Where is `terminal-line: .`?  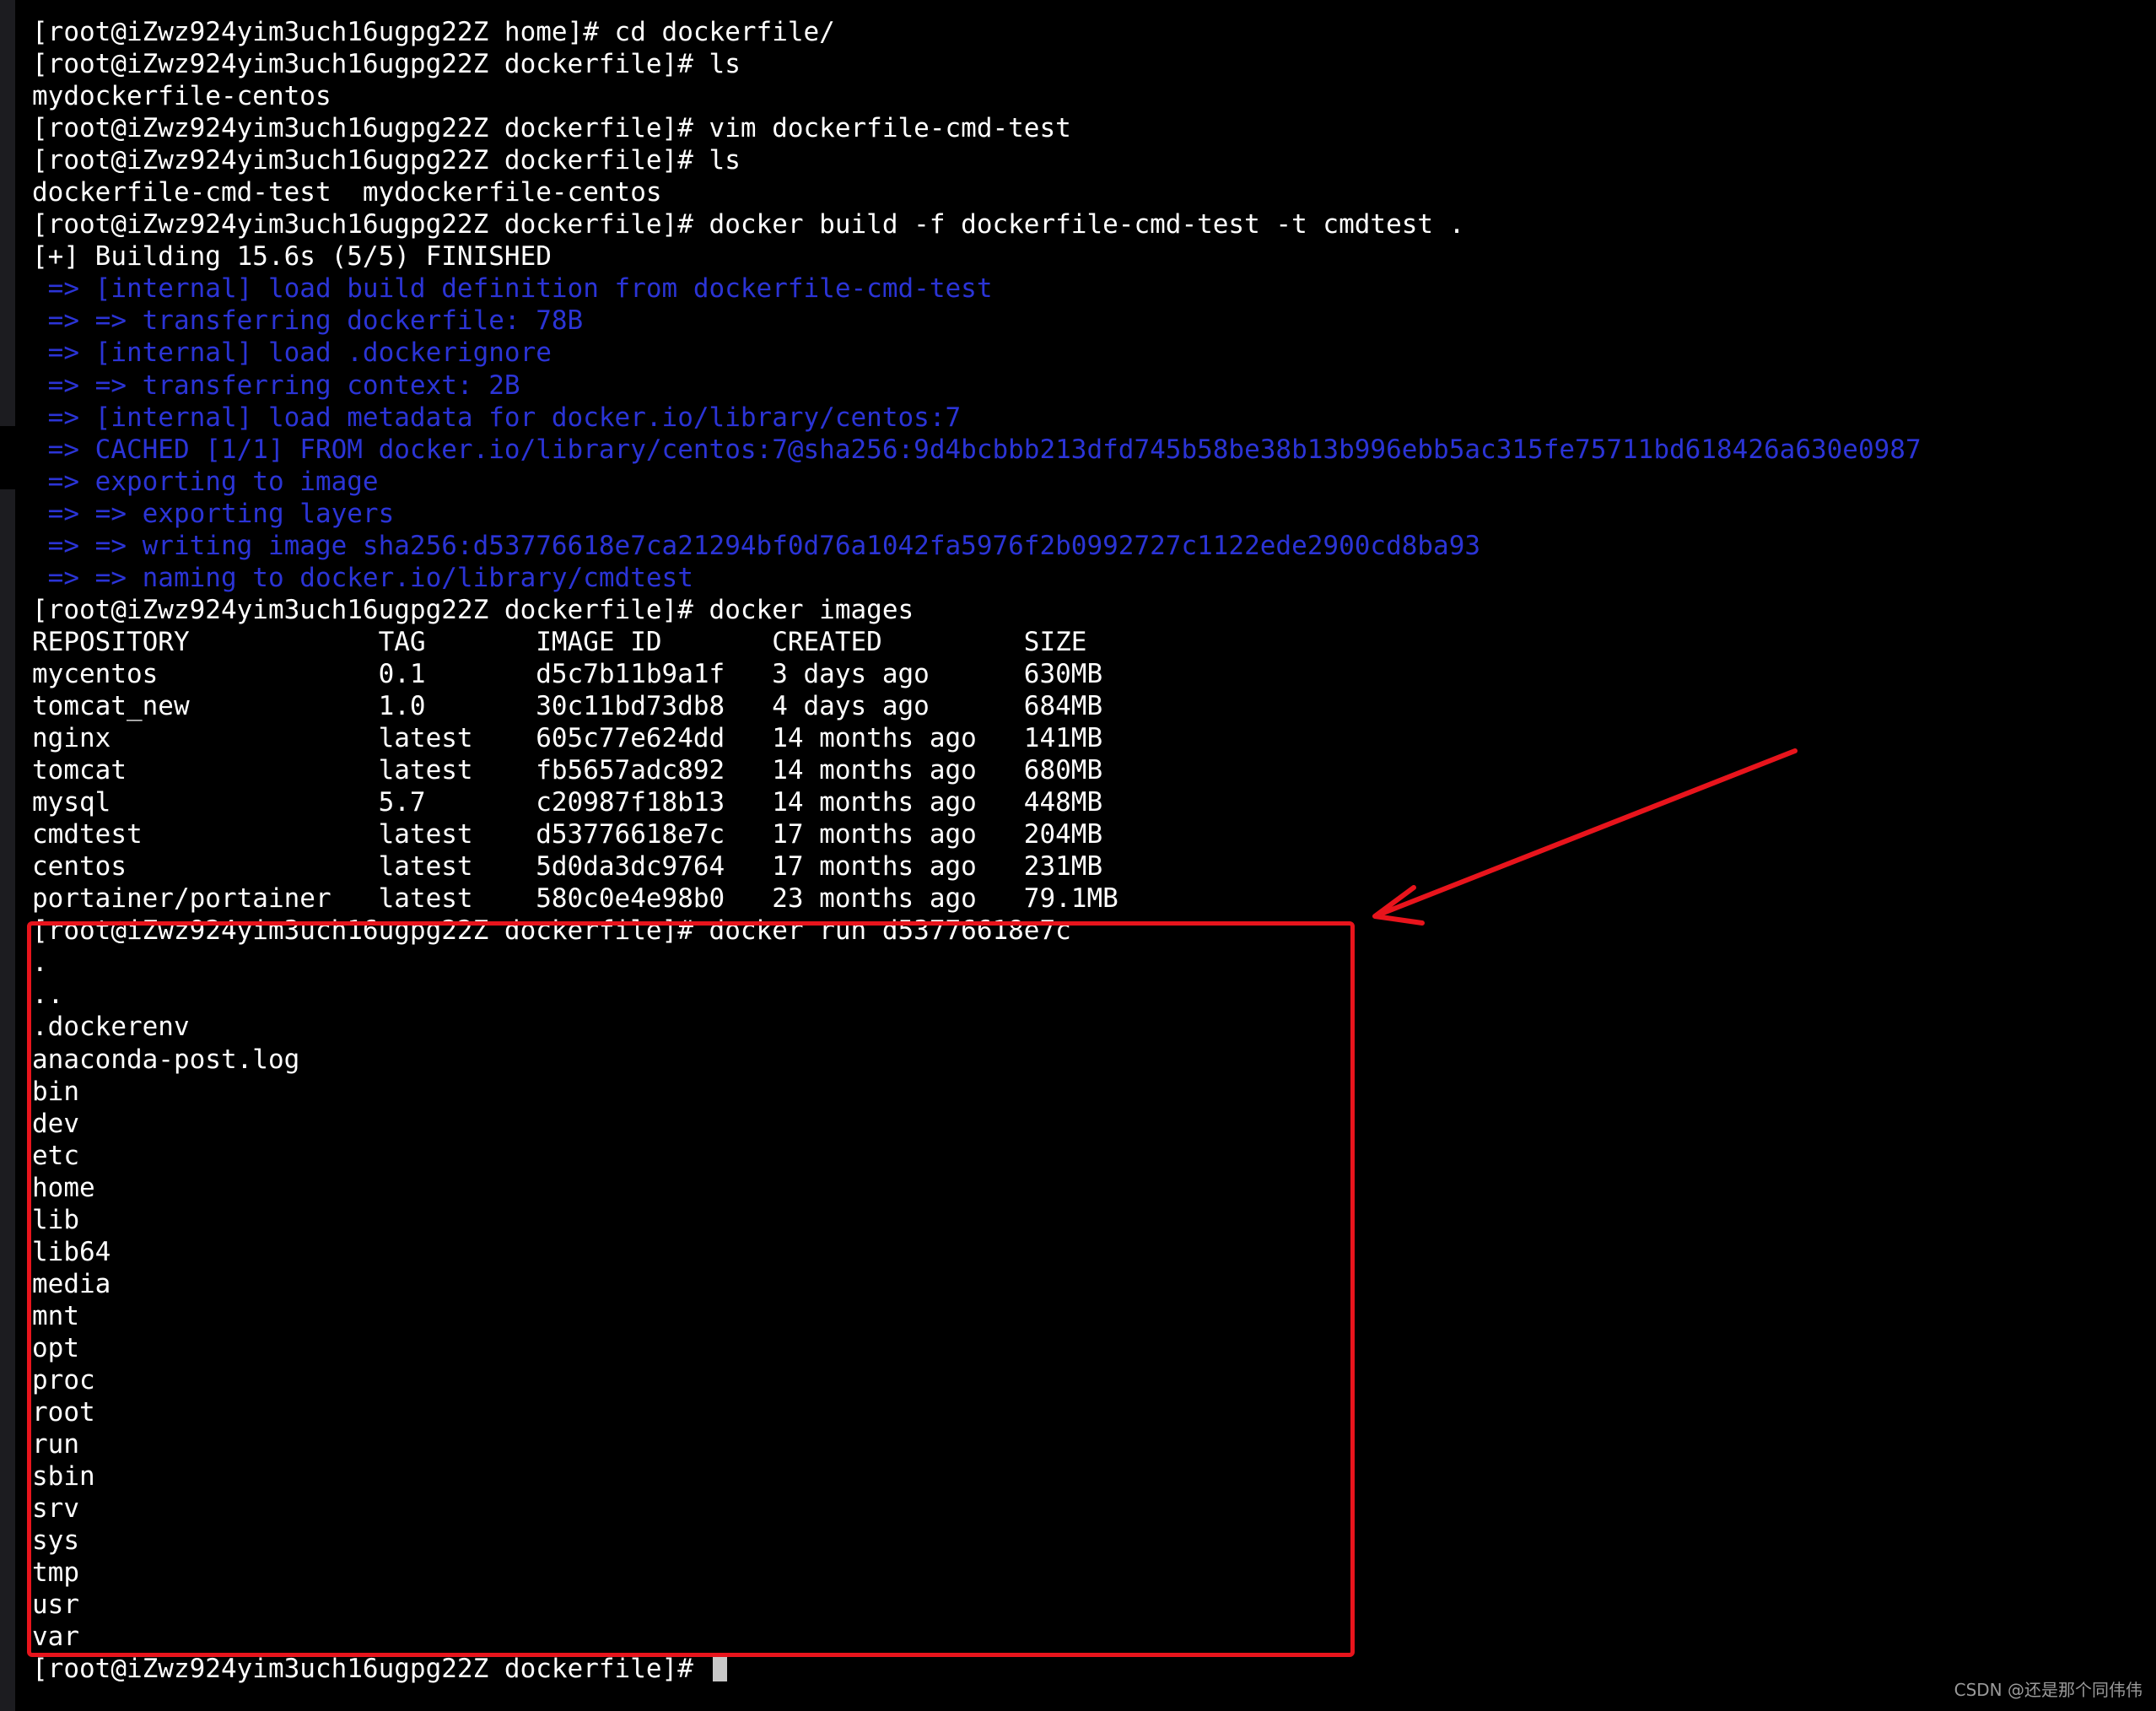 terminal-line: . is located at coordinates (40, 963).